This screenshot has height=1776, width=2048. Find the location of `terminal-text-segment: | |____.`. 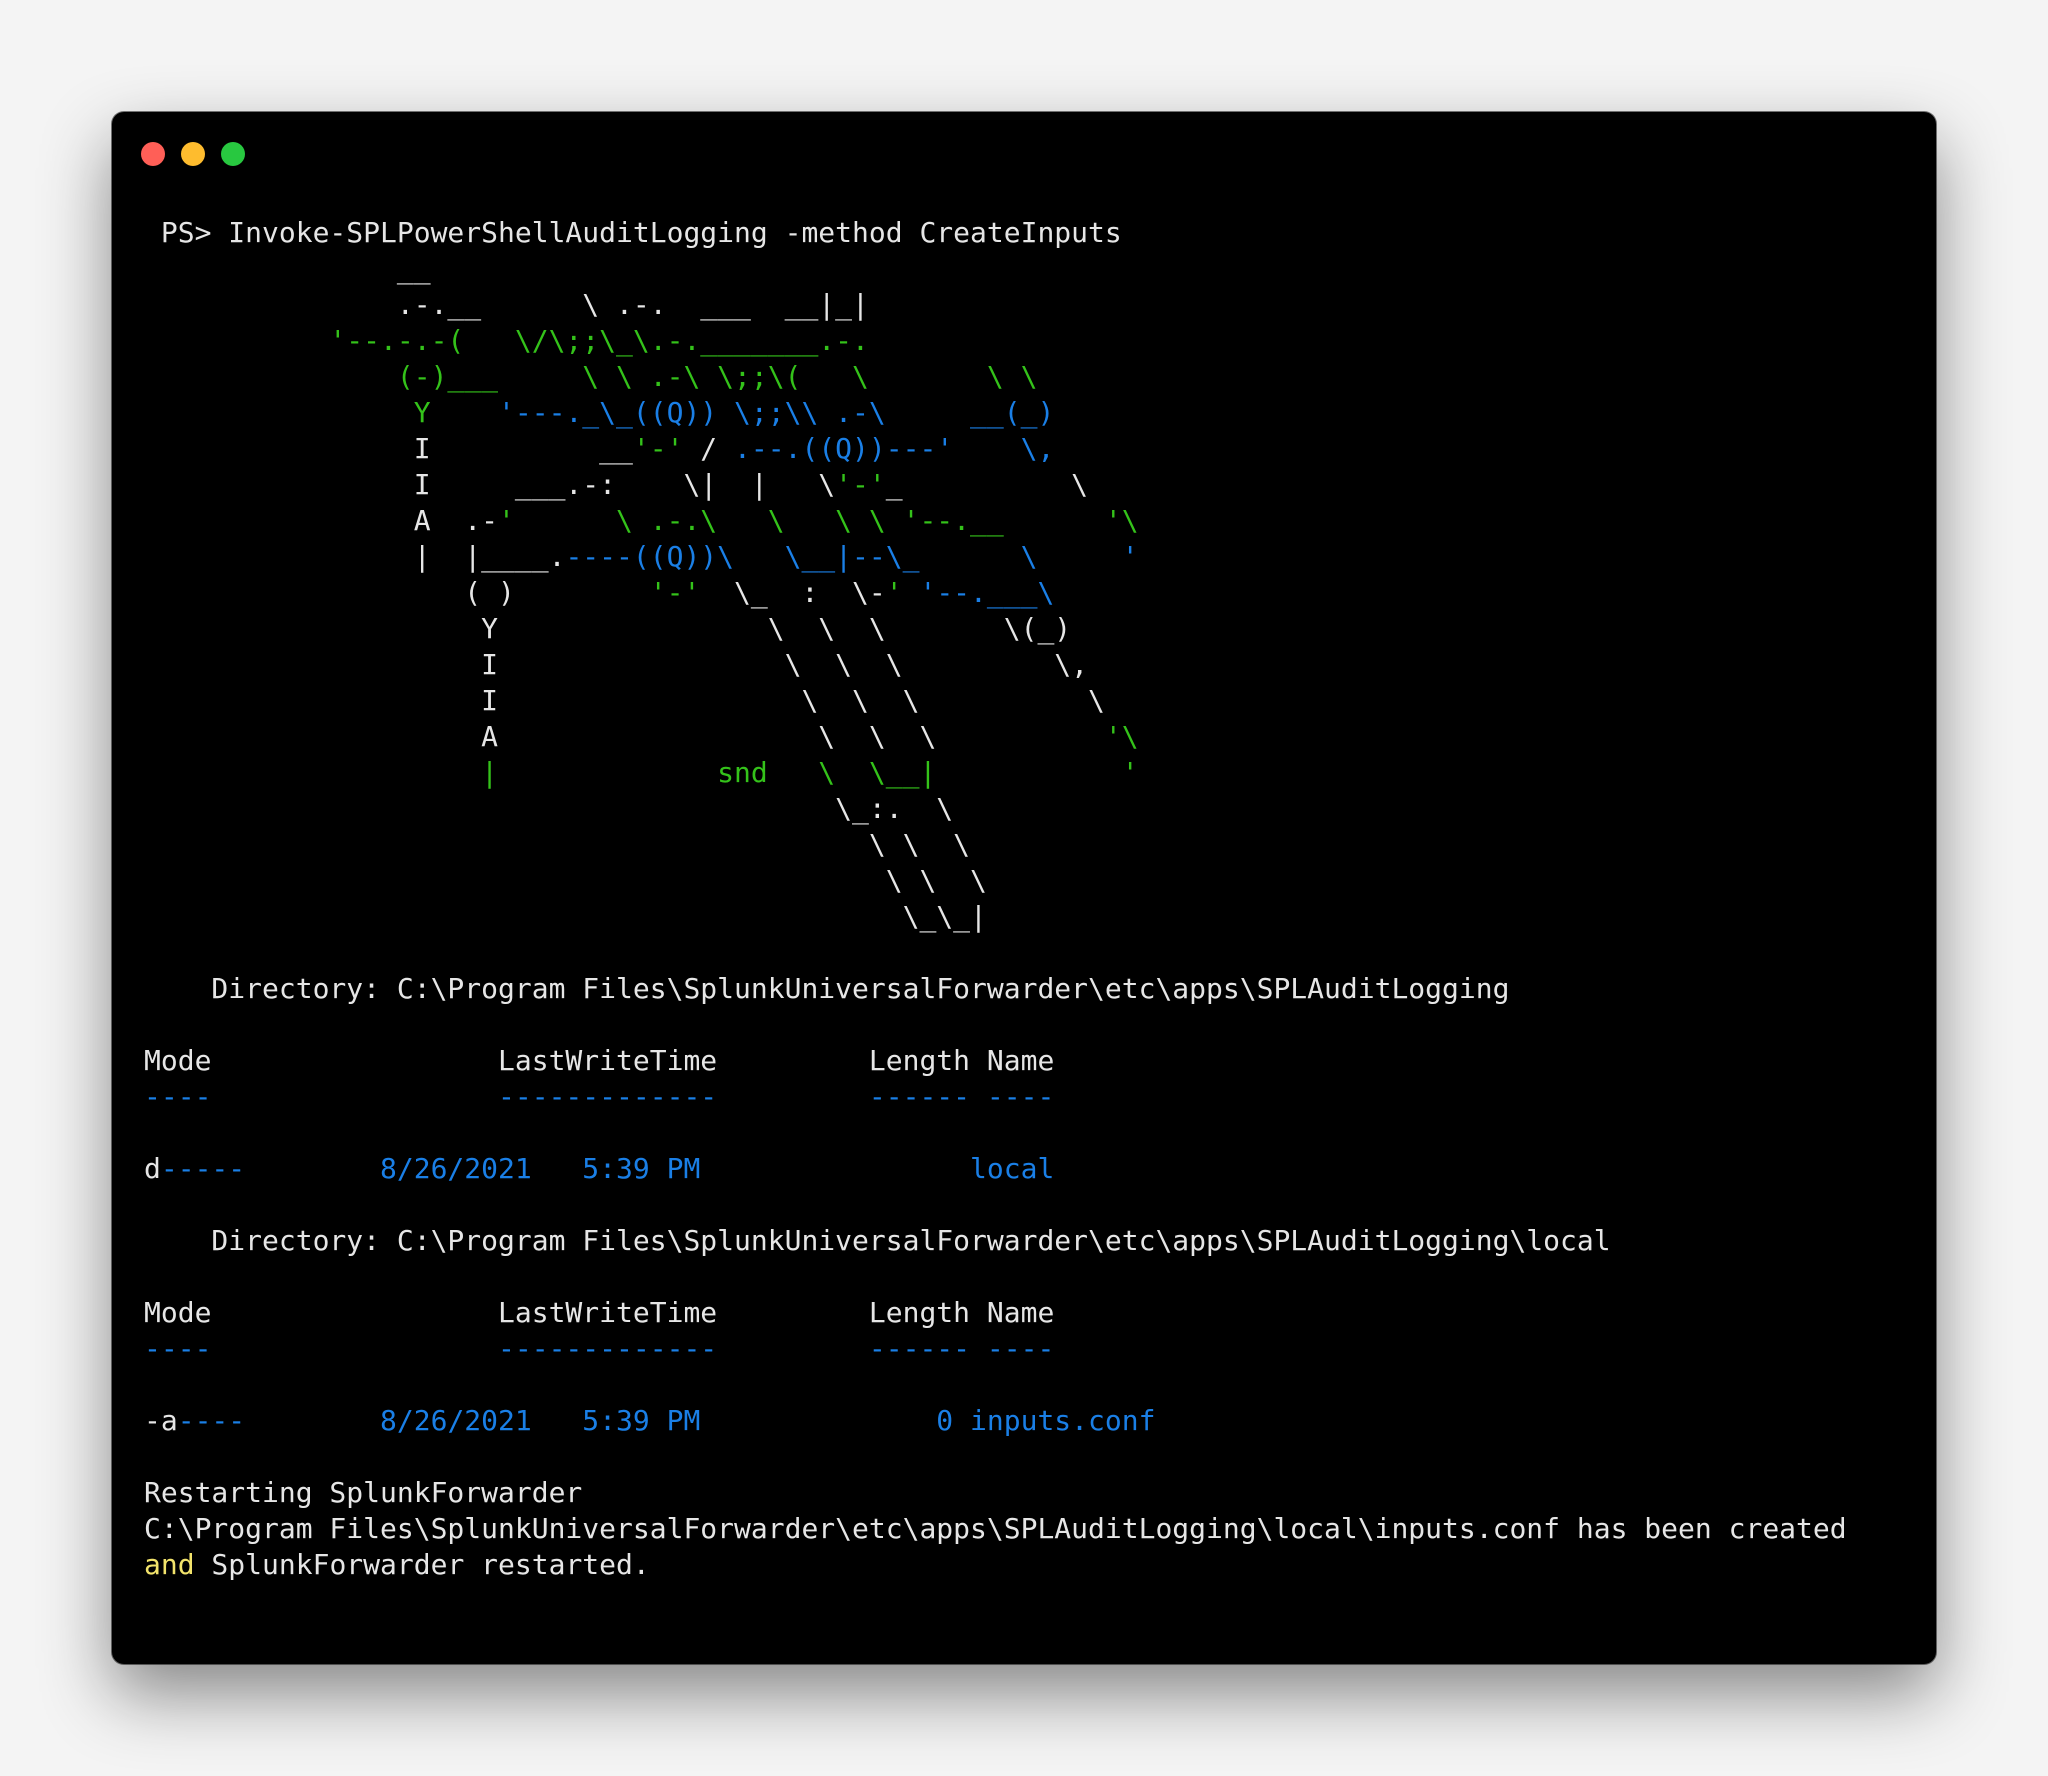

terminal-text-segment: | |____. is located at coordinates (355, 556).